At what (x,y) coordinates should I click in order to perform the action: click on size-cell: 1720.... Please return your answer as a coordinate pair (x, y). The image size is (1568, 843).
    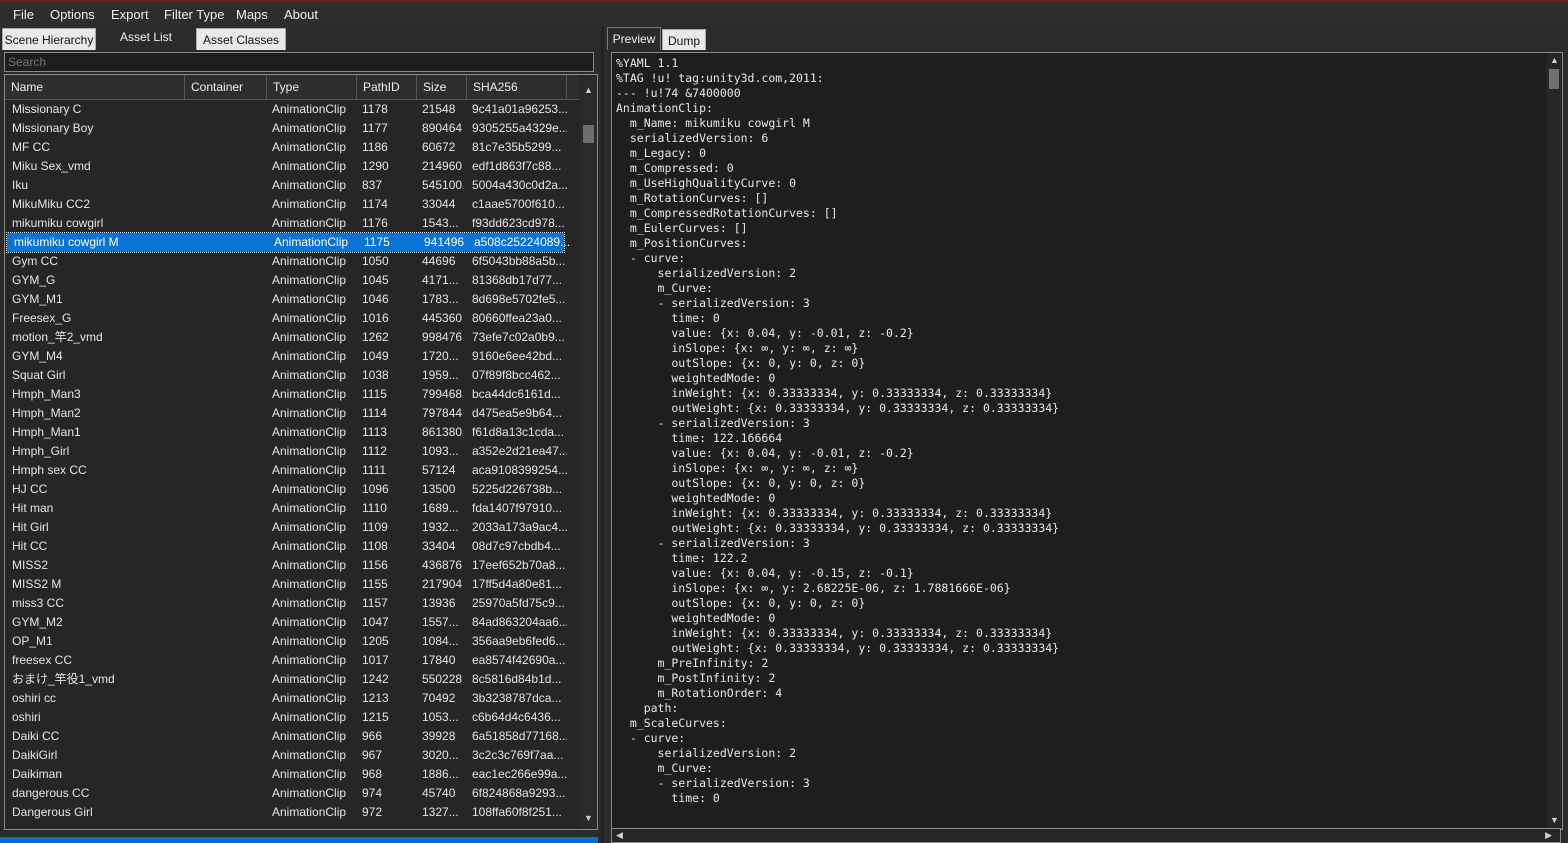
    Looking at the image, I should click on (440, 356).